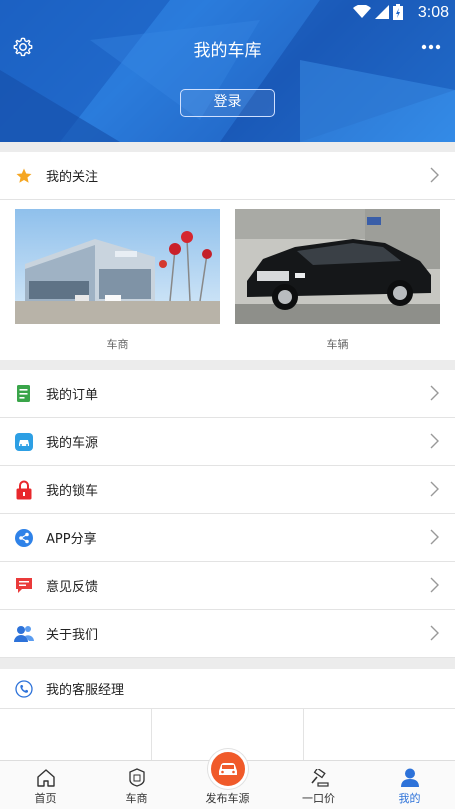 The width and height of the screenshot is (455, 809). Describe the element at coordinates (433, 12) in the screenshot. I see `status-time: 3:08` at that location.